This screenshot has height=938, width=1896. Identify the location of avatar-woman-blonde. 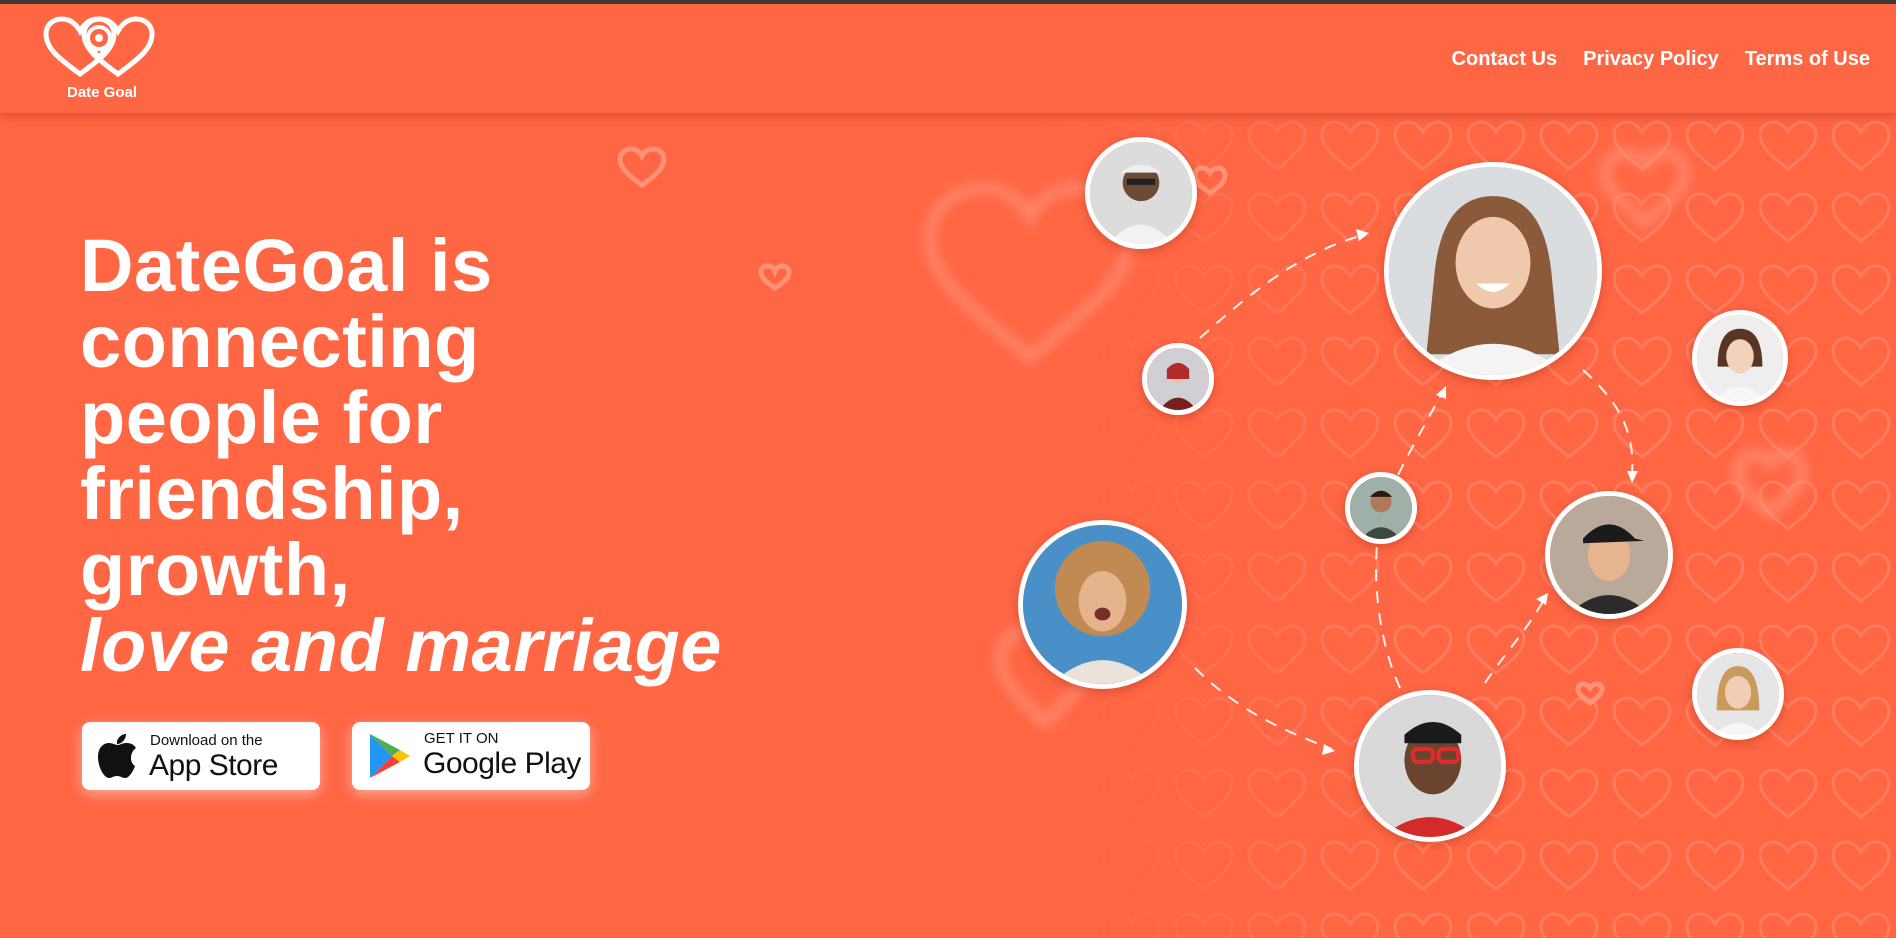
(1738, 694).